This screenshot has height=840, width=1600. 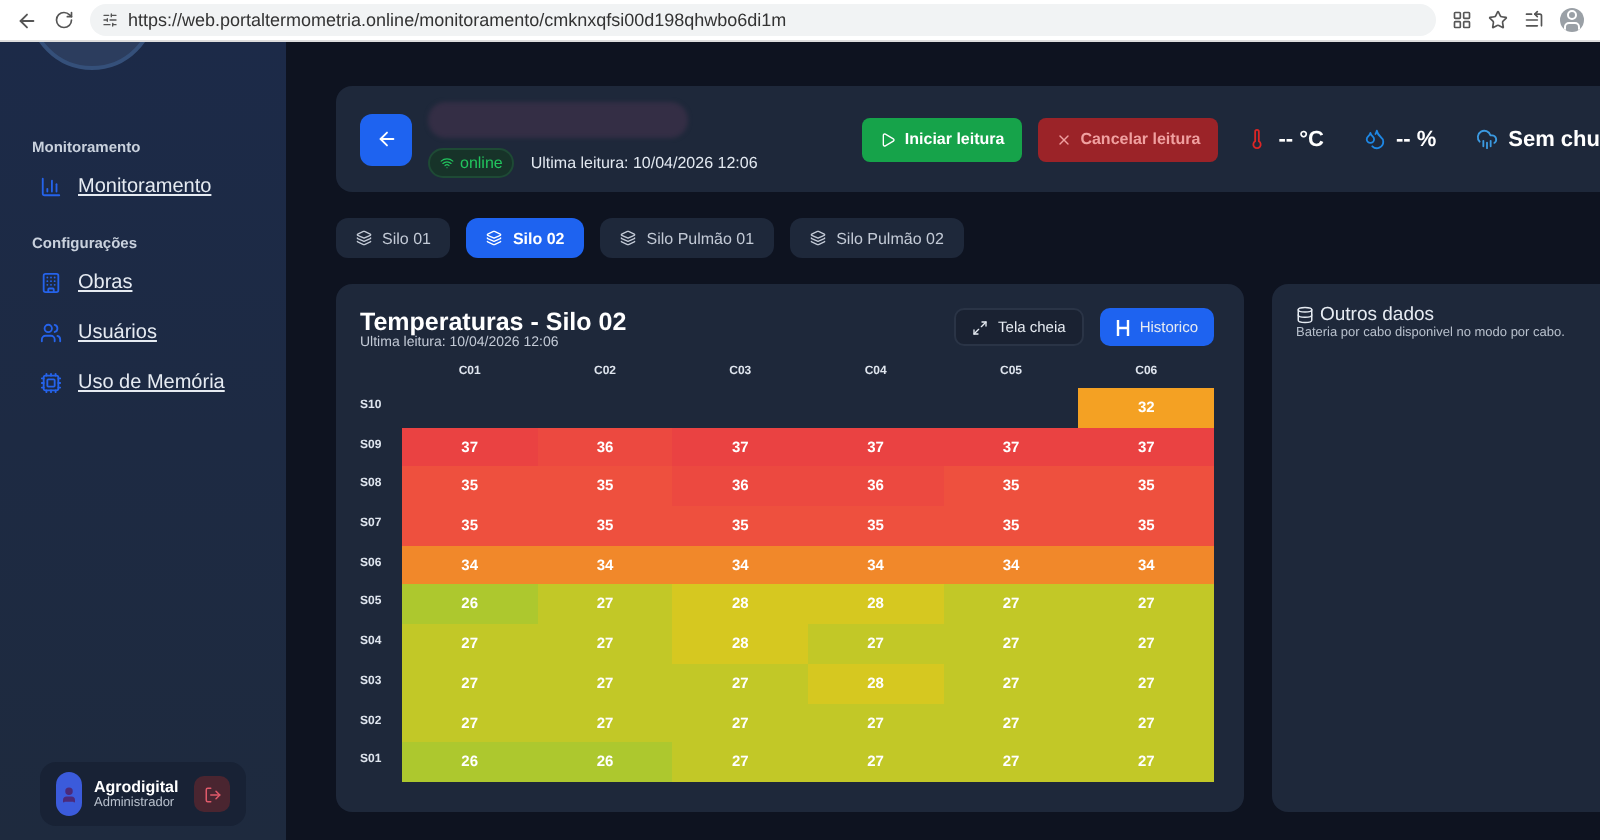 I want to click on h-bars-icon, so click(x=1122, y=327).